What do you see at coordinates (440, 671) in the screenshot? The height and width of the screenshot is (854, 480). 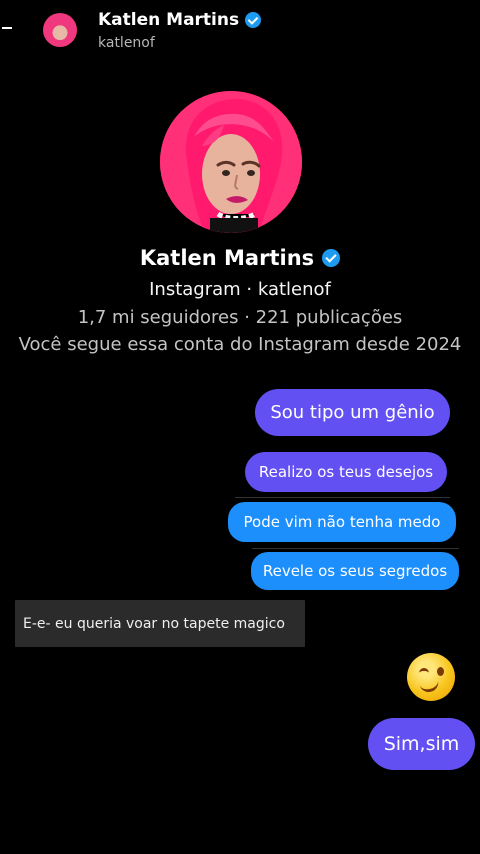 I see `wink-eye-right` at bounding box center [440, 671].